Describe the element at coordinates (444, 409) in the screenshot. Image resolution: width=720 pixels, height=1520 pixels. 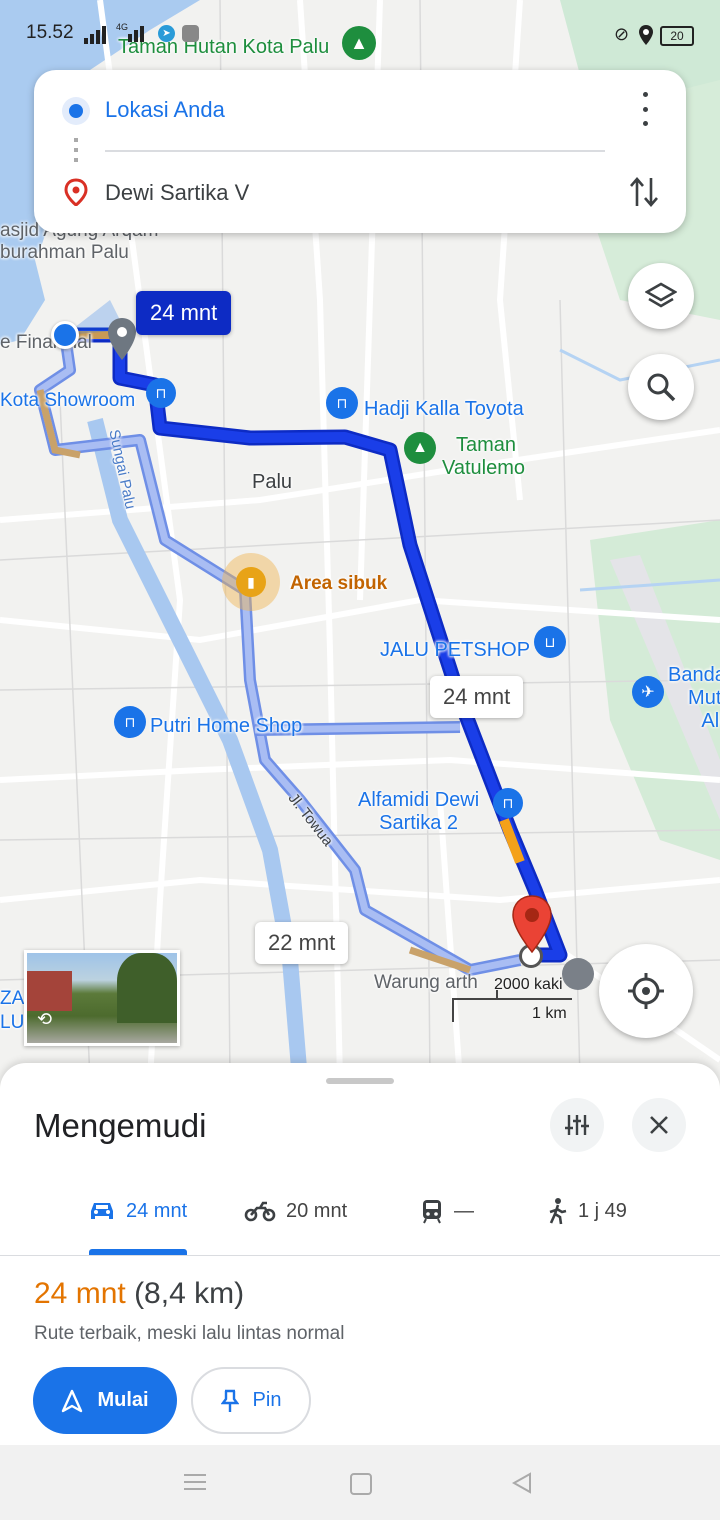
I see `toyota-label: Hadji Kalla Toyota` at that location.